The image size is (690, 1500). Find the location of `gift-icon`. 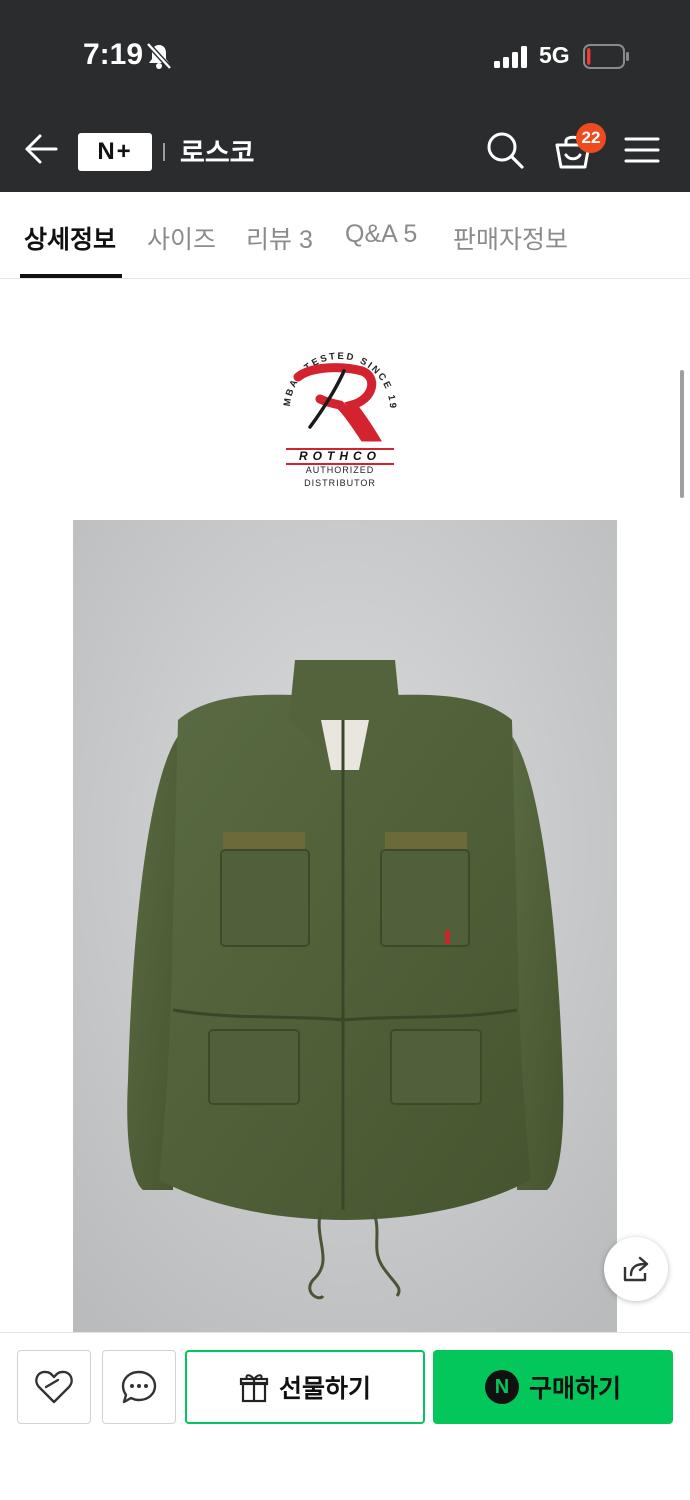

gift-icon is located at coordinates (254, 1388).